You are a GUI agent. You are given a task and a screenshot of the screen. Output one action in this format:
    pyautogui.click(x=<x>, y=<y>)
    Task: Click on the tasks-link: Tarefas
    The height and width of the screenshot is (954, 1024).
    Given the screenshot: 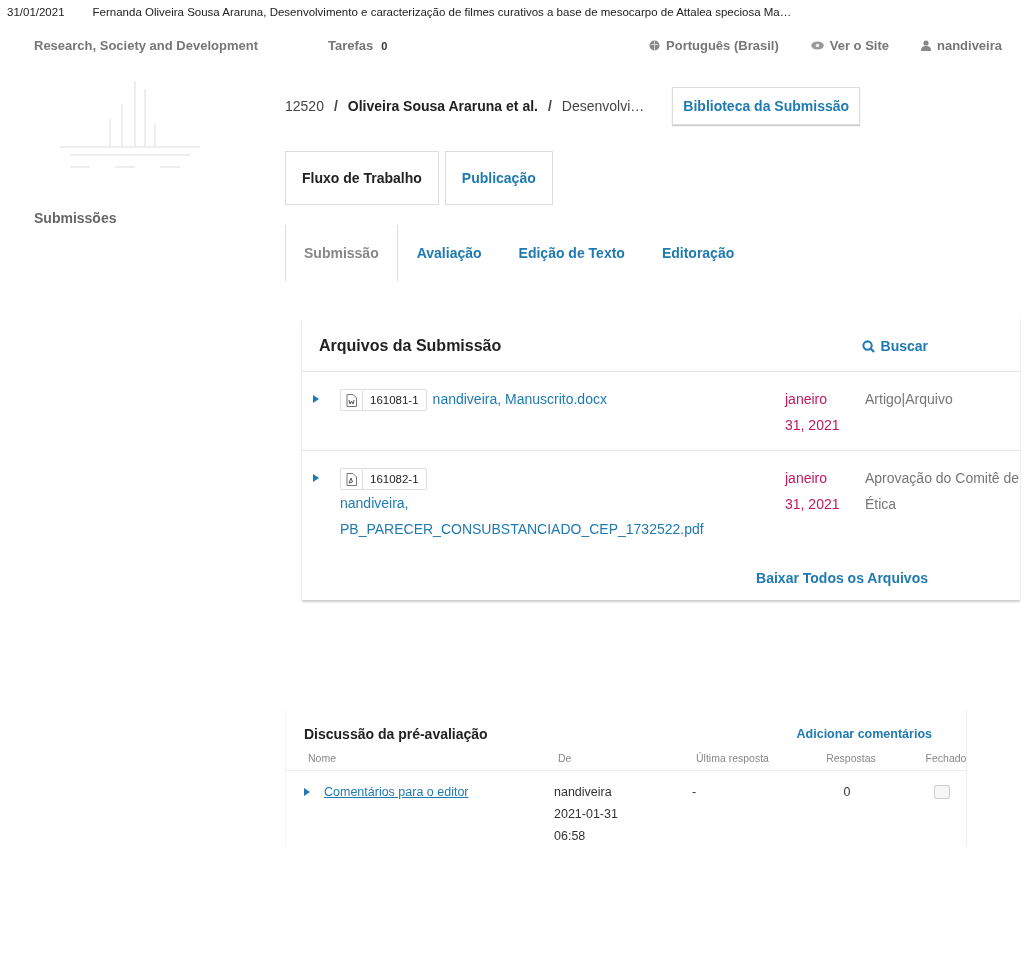 What is the action you would take?
    pyautogui.click(x=351, y=45)
    